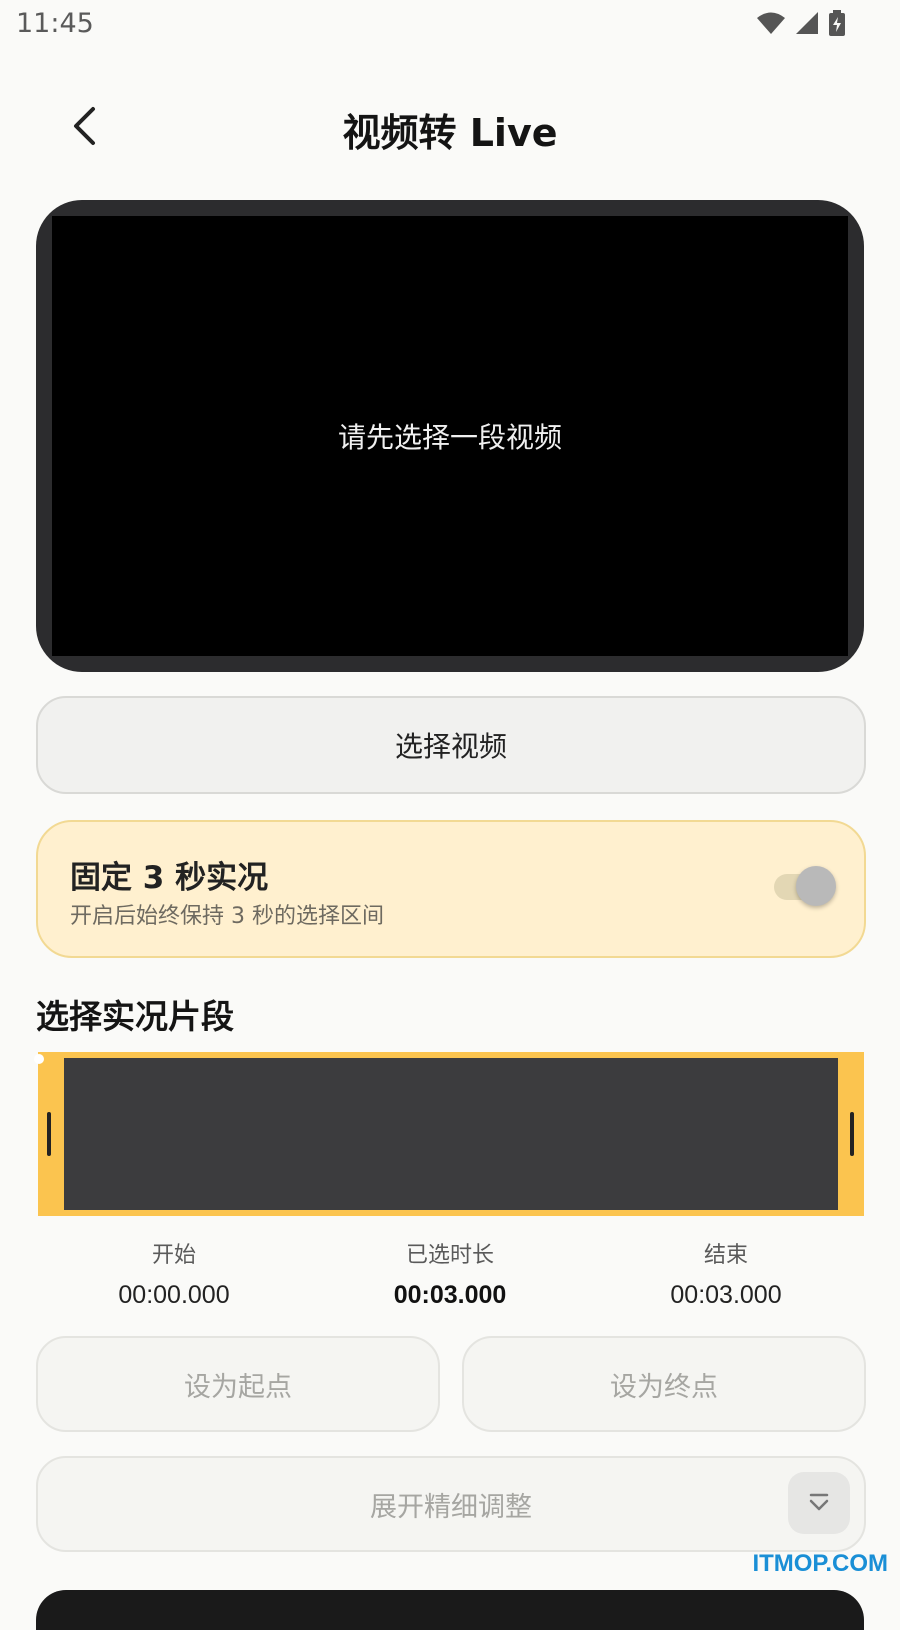  What do you see at coordinates (664, 1384) in the screenshot?
I see `set-end-button: 设为终点` at bounding box center [664, 1384].